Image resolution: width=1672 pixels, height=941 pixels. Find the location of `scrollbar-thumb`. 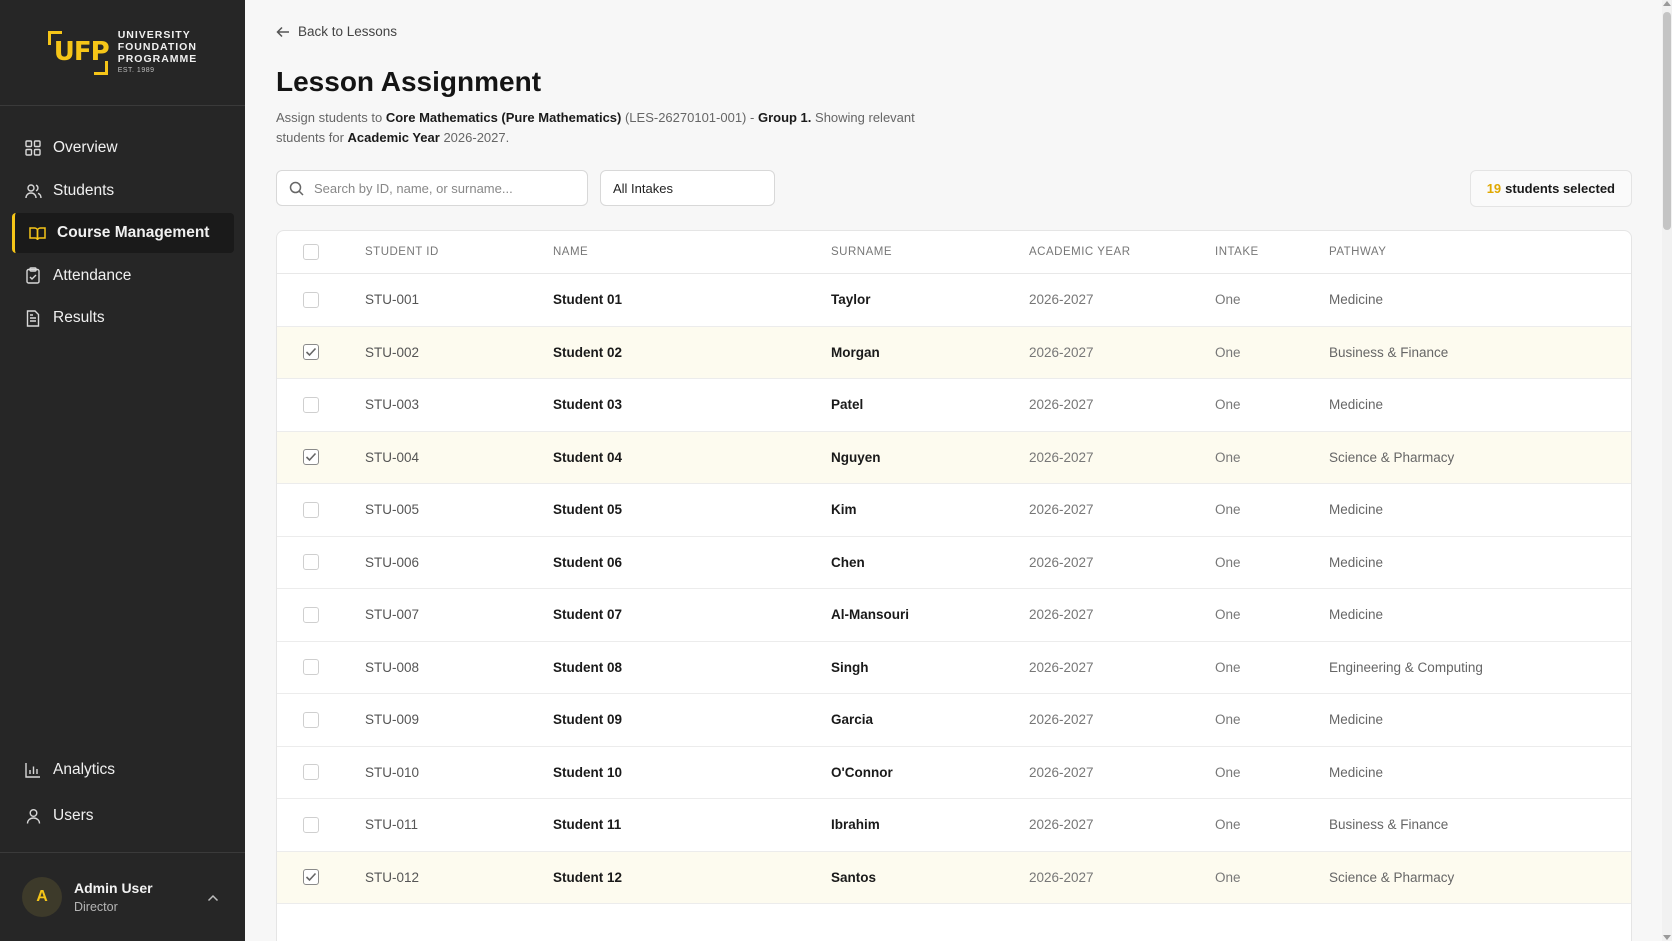

scrollbar-thumb is located at coordinates (1667, 121).